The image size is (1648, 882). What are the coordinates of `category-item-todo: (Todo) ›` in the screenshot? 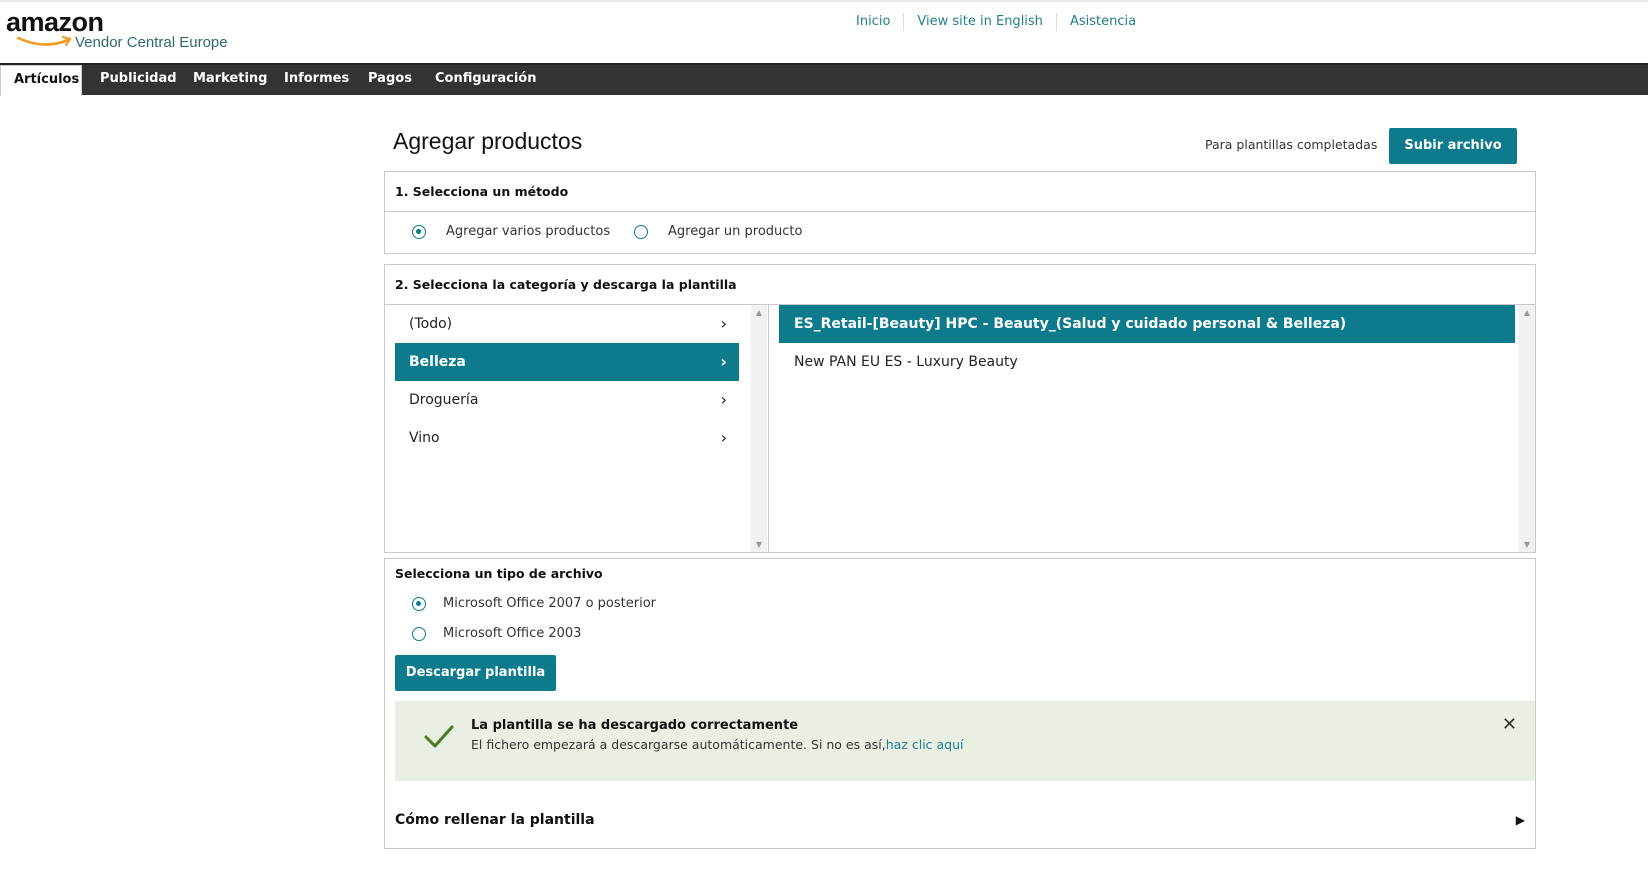 It's located at (567, 324).